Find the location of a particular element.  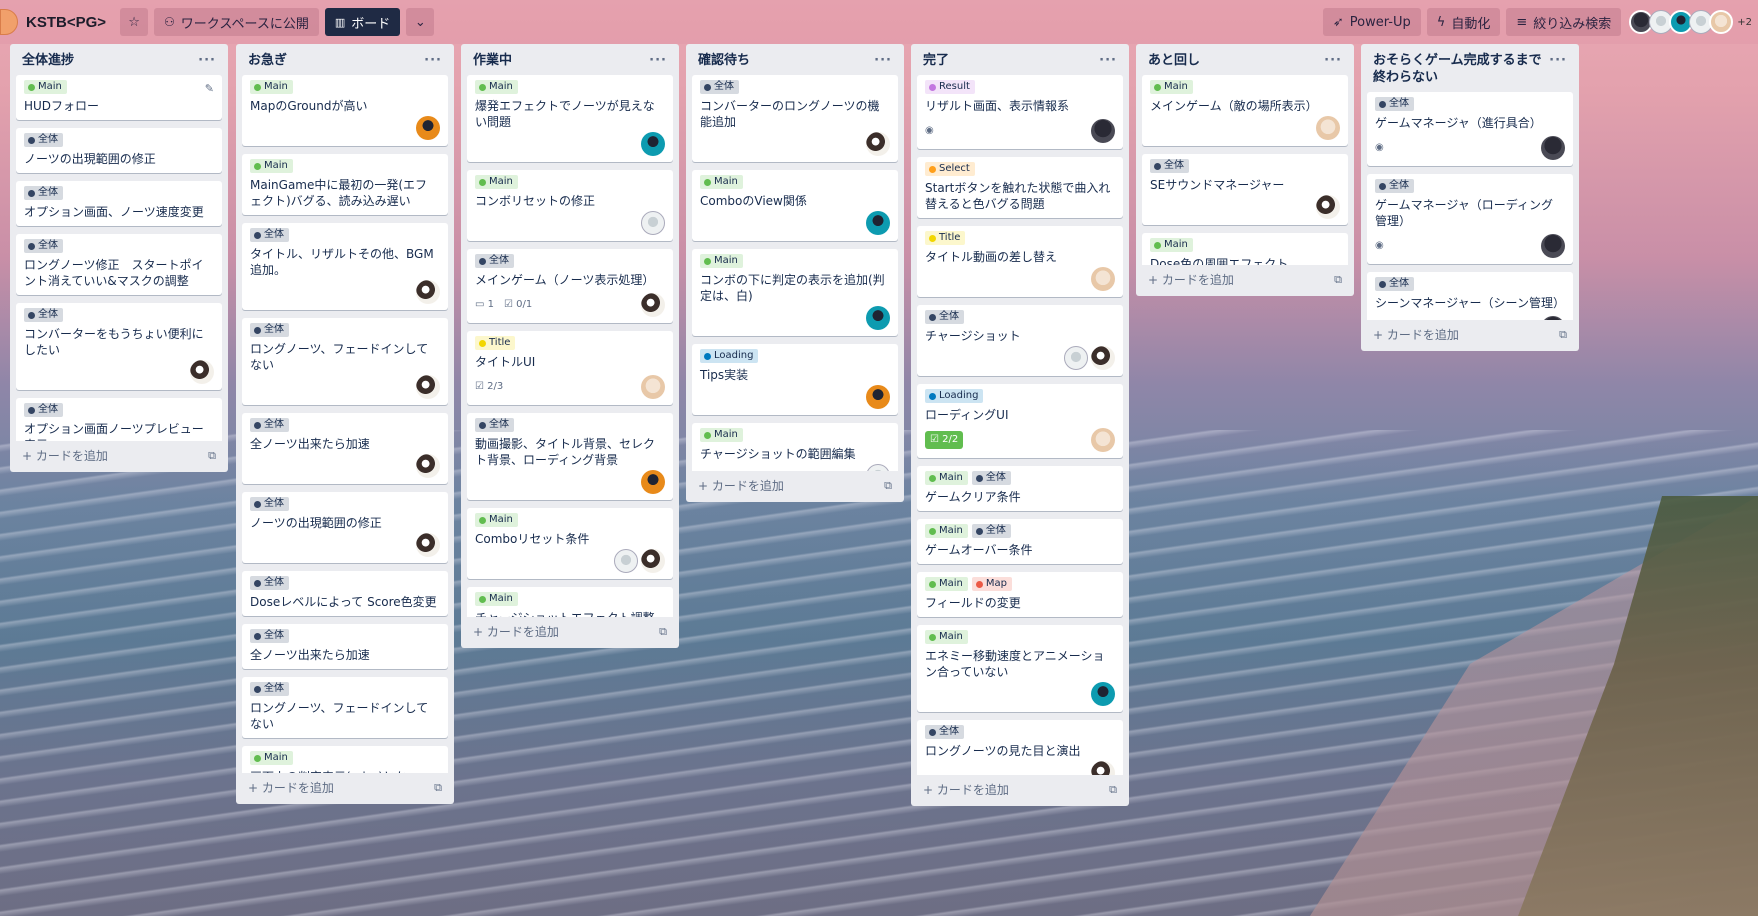

card: 全体 ロングノーツ、フェードインしてない is located at coordinates (345, 707).